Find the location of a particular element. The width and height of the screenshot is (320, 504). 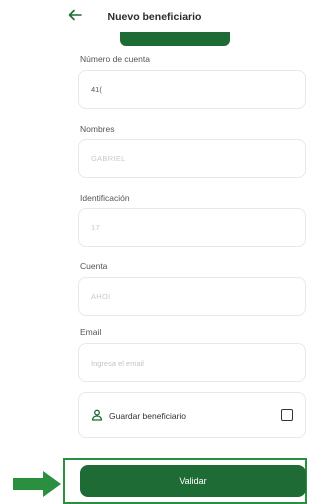

save-beneficiary-checkbox is located at coordinates (287, 415).